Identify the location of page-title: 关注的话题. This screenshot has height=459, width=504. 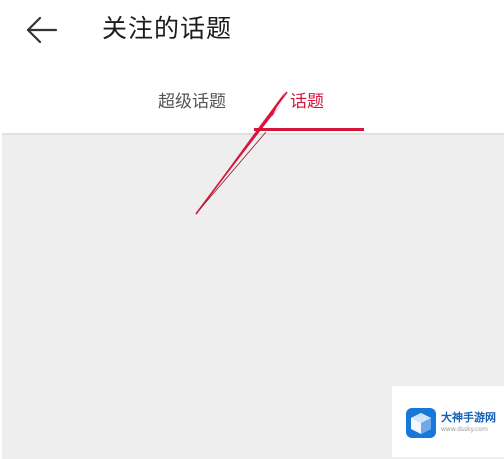
(167, 28).